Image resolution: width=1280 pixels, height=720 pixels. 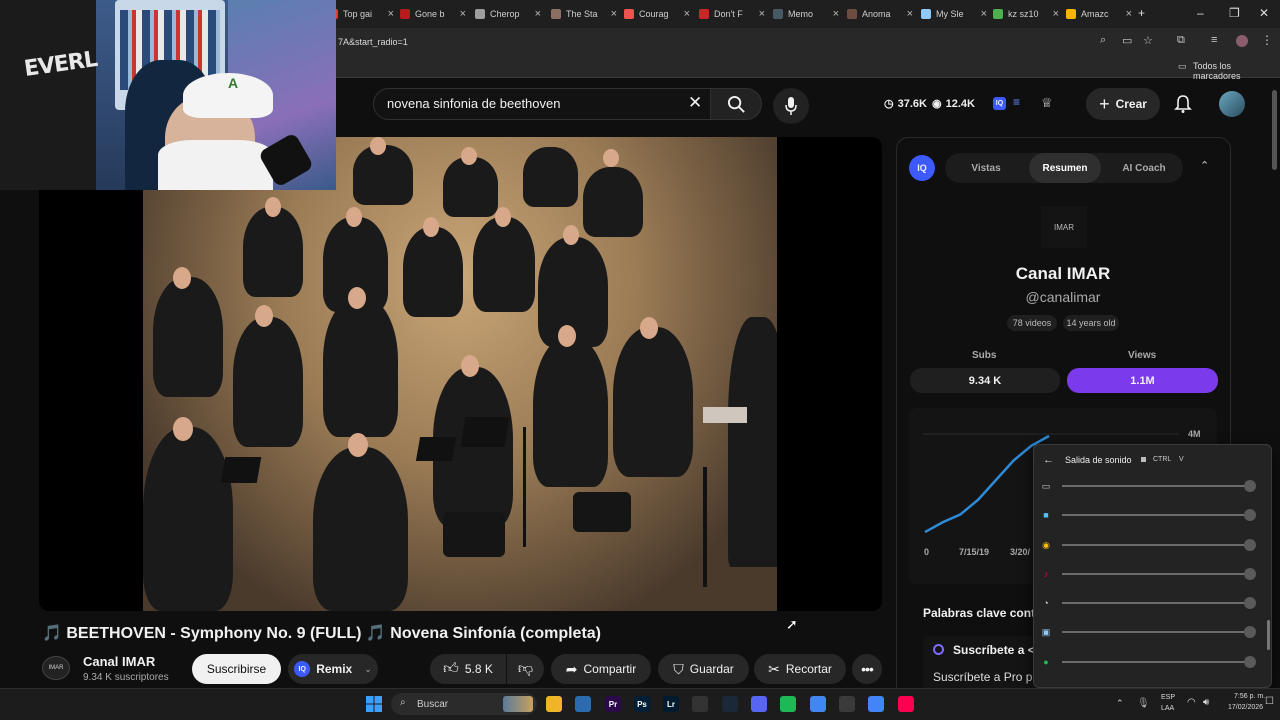 What do you see at coordinates (671, 704) in the screenshot?
I see `lightroom-icon: Lr` at bounding box center [671, 704].